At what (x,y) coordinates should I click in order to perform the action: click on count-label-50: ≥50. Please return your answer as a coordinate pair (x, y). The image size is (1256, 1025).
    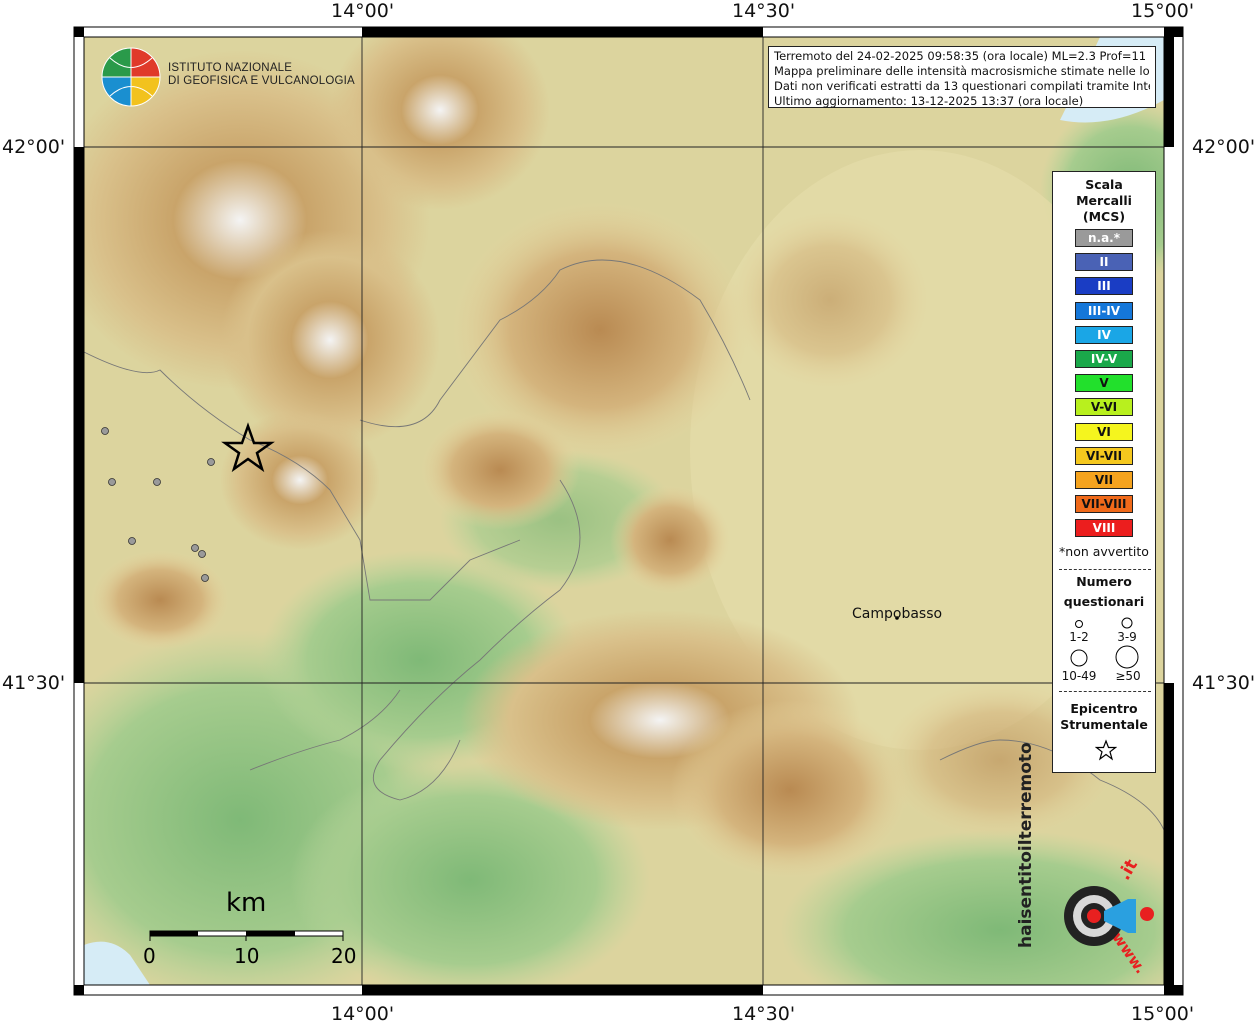
    Looking at the image, I should click on (1128, 676).